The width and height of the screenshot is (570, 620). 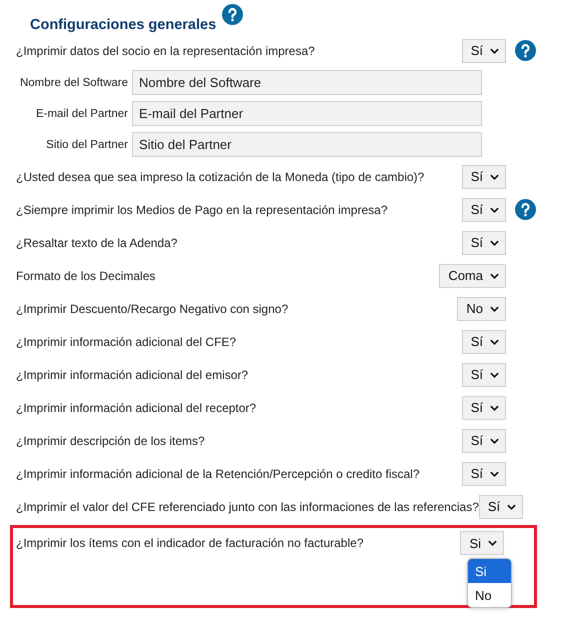 What do you see at coordinates (127, 341) in the screenshot?
I see `setting-label: ¿Imprimir información adicional del CFE?` at bounding box center [127, 341].